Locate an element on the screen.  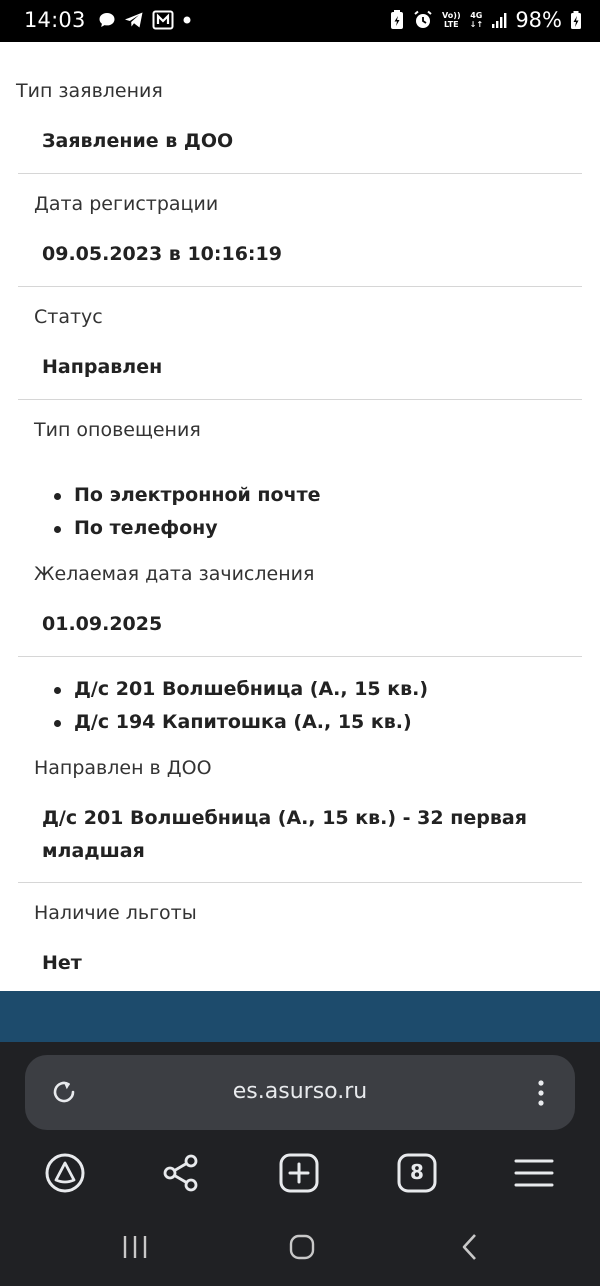
tabs-button: 8 is located at coordinates (417, 1173).